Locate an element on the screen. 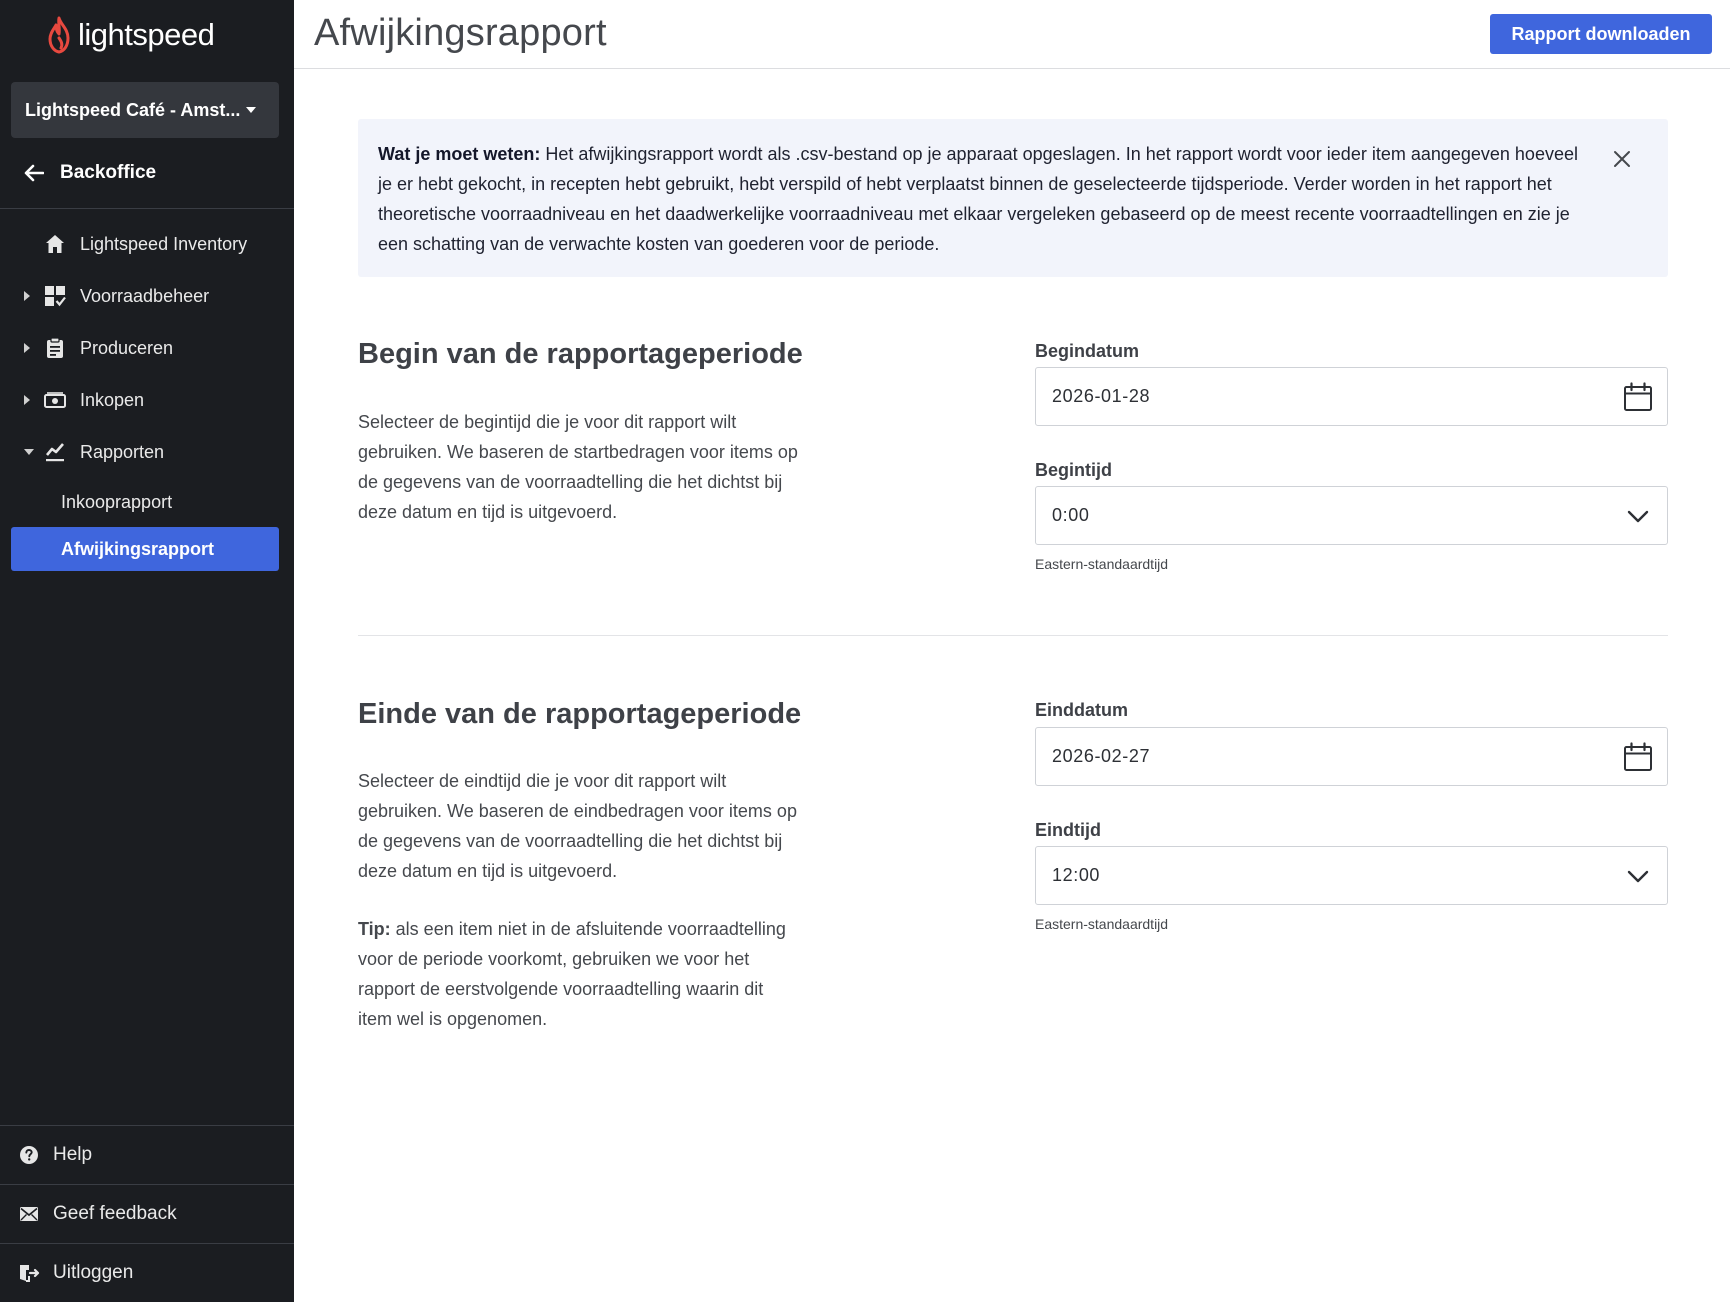 This screenshot has width=1730, height=1302. nav-label: Inkopen is located at coordinates (112, 399).